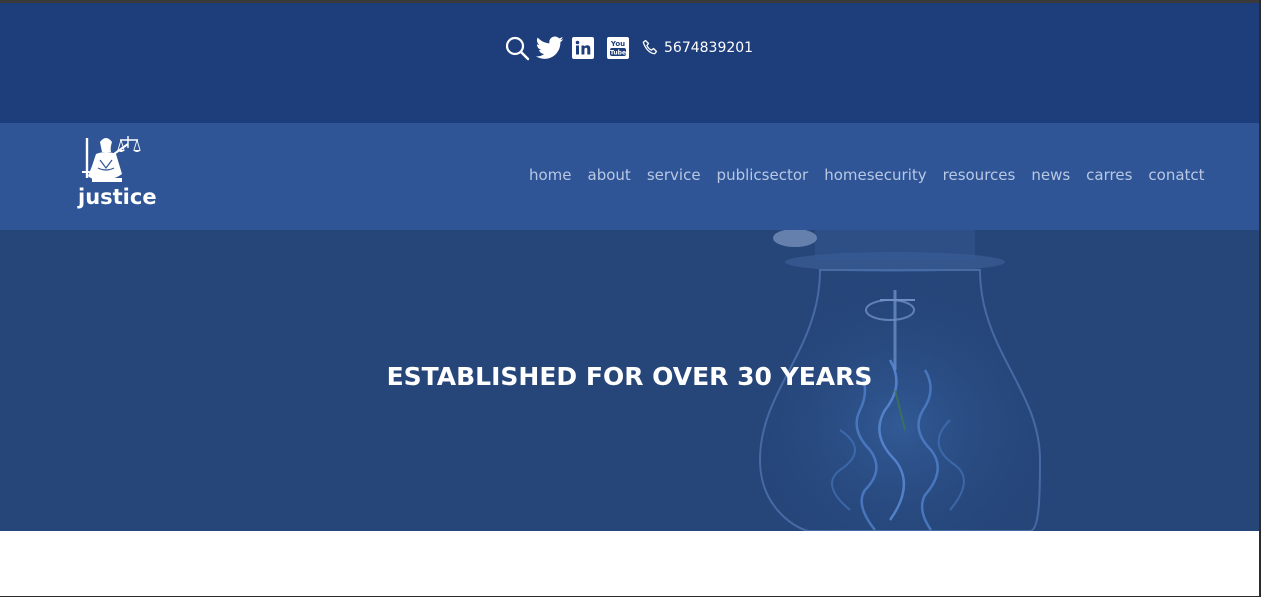 The height and width of the screenshot is (597, 1261). I want to click on nav-about: about, so click(609, 175).